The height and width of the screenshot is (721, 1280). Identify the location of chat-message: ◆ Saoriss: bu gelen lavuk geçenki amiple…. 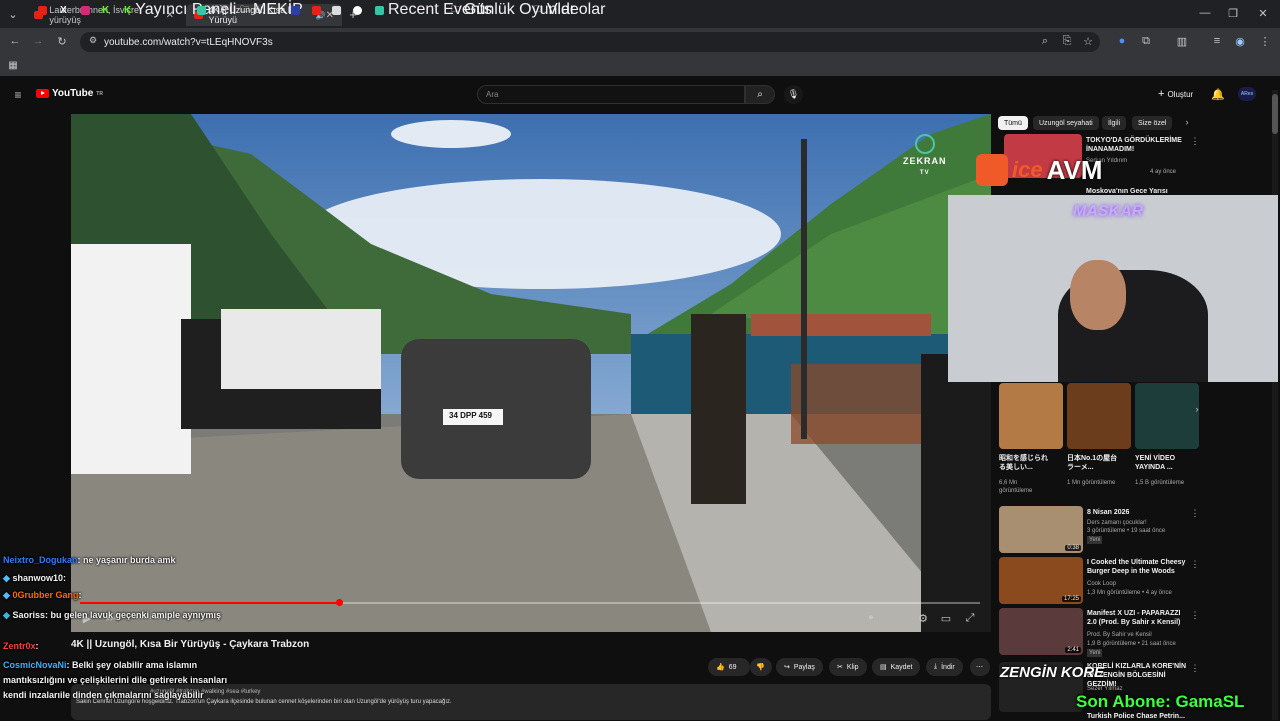
(123, 615).